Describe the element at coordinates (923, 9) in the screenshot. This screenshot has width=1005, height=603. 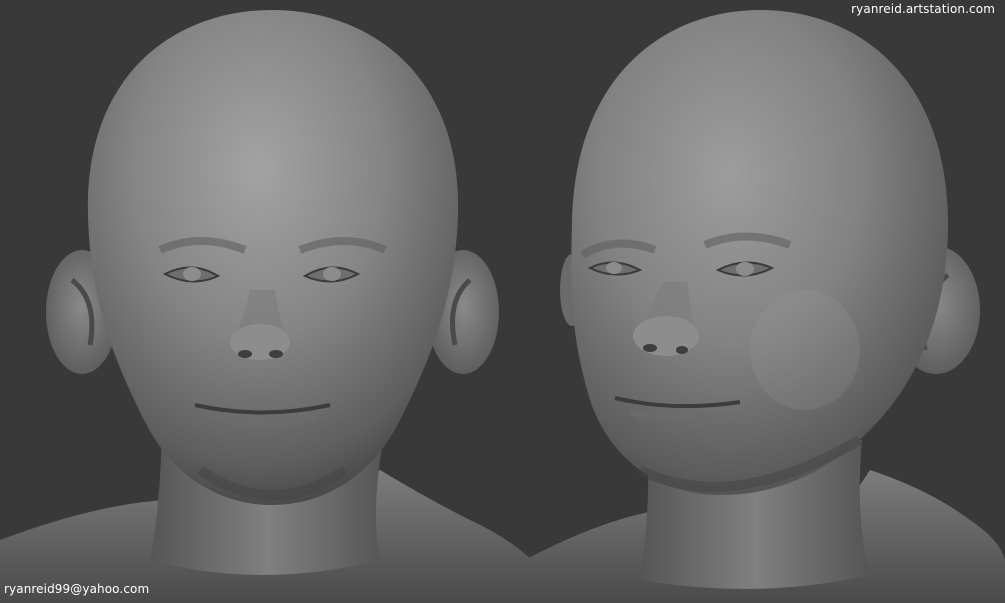
I see `artstation-watermark: ryanreid.artstation.com` at that location.